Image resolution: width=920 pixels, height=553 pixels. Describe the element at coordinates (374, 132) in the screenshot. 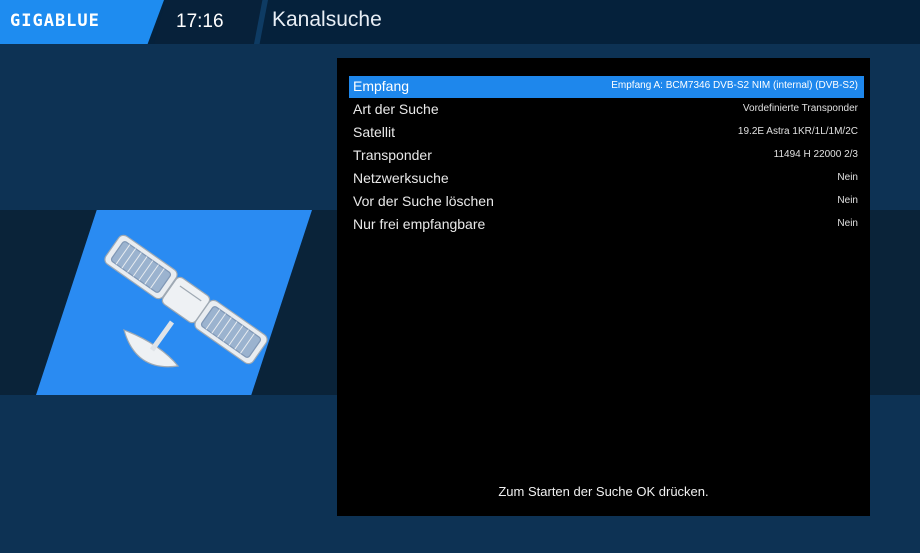

I see `setting-label: Satellit` at that location.